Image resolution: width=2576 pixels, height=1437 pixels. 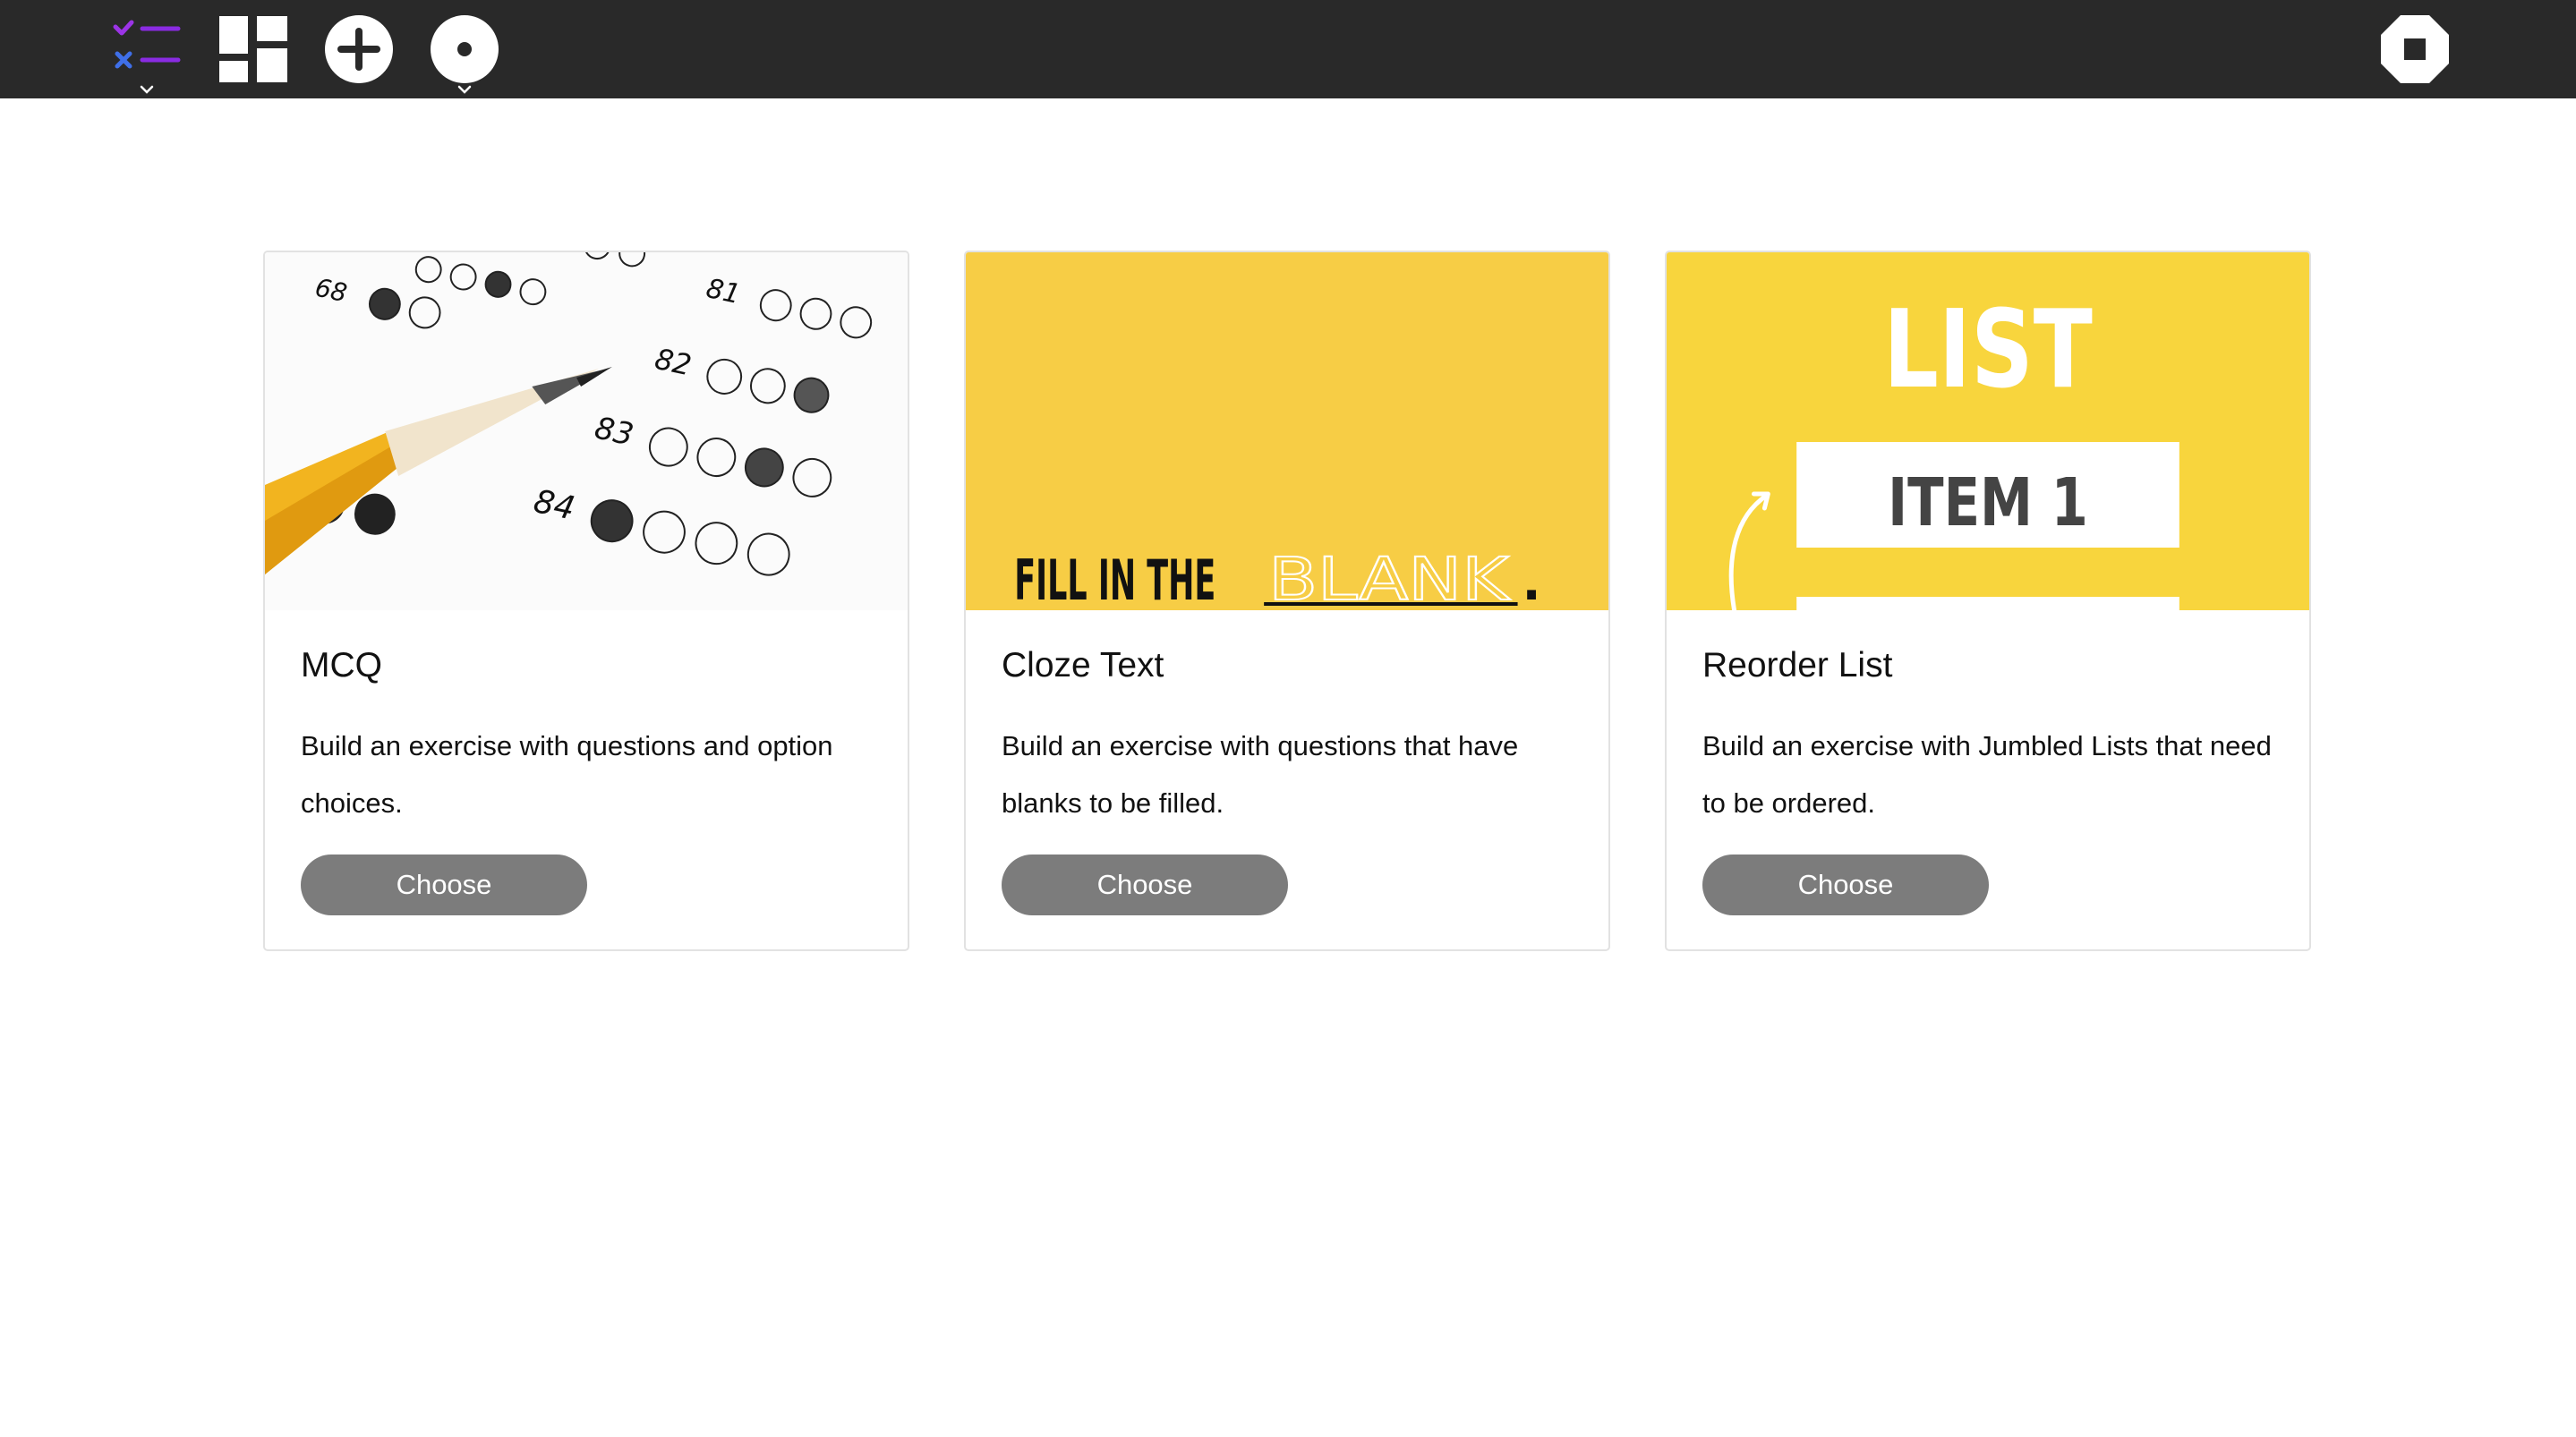 I want to click on app-logo-menu, so click(x=147, y=49).